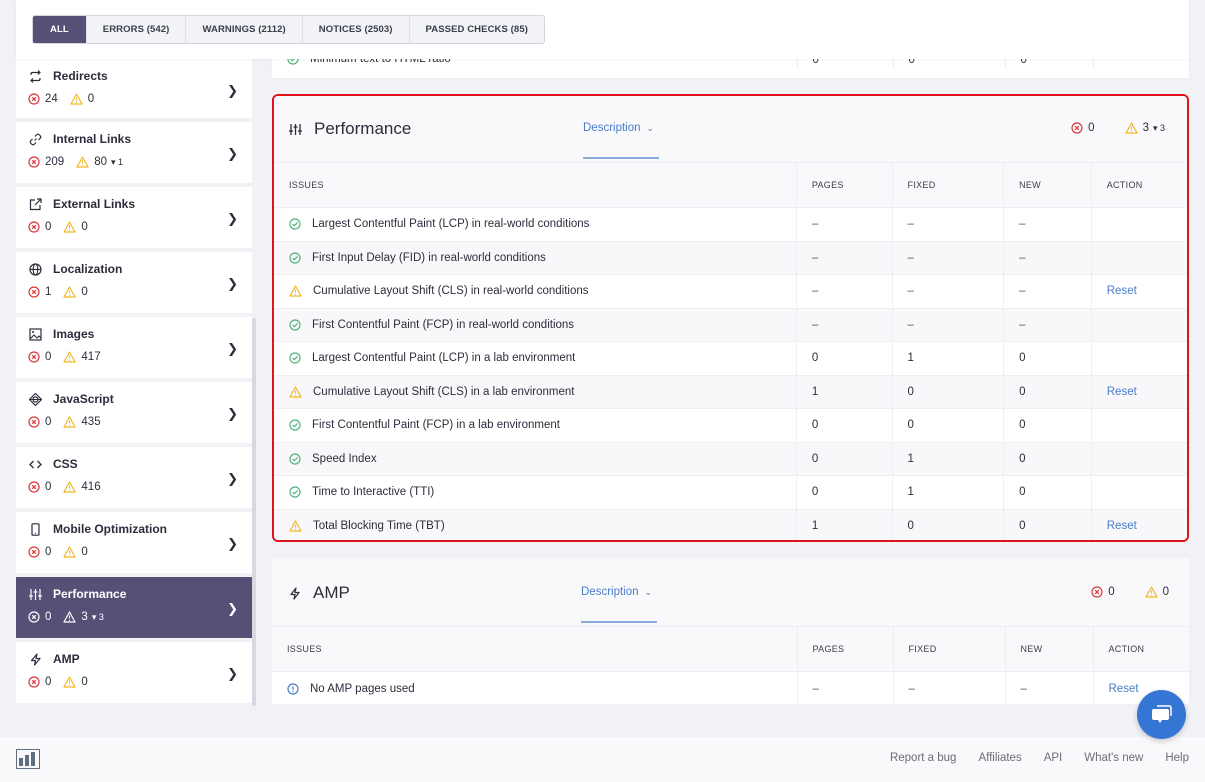 Image resolution: width=1205 pixels, height=782 pixels. I want to click on sidebar-item-images: Images 0 417 ❯, so click(134, 347).